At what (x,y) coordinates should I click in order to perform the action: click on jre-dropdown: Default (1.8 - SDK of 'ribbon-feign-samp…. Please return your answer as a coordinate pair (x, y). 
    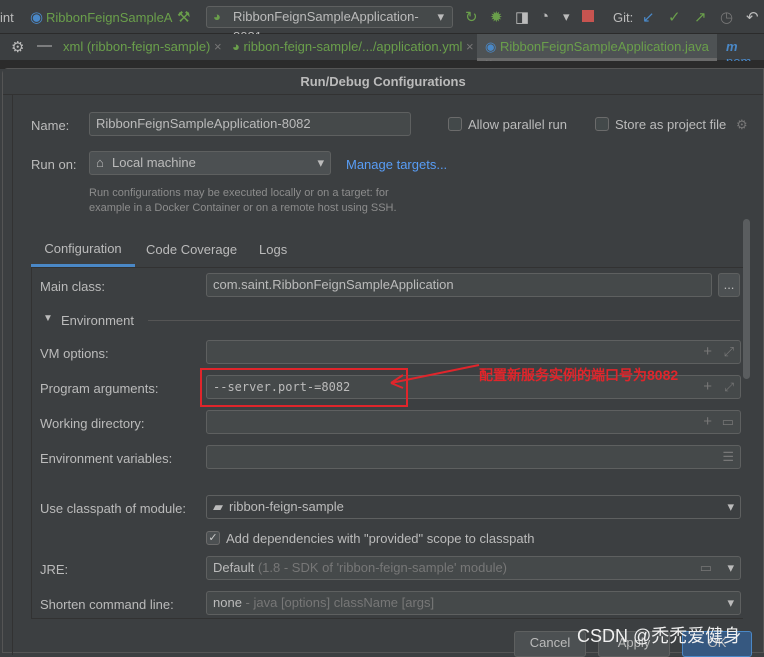
    Looking at the image, I should click on (473, 568).